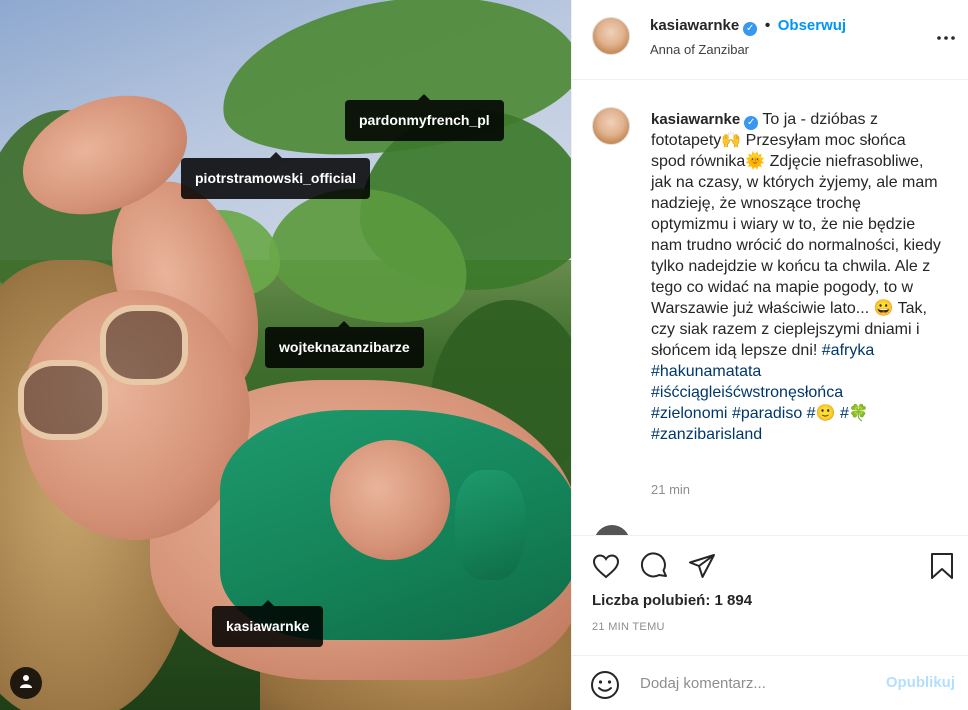  What do you see at coordinates (611, 36) in the screenshot?
I see `avatar` at bounding box center [611, 36].